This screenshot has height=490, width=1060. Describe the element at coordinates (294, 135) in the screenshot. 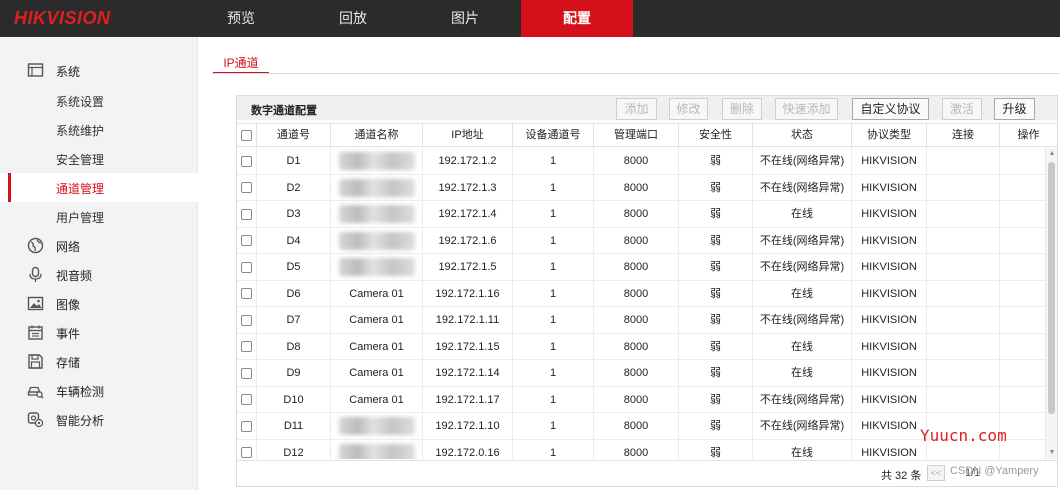

I see `column-header: 通道号` at that location.